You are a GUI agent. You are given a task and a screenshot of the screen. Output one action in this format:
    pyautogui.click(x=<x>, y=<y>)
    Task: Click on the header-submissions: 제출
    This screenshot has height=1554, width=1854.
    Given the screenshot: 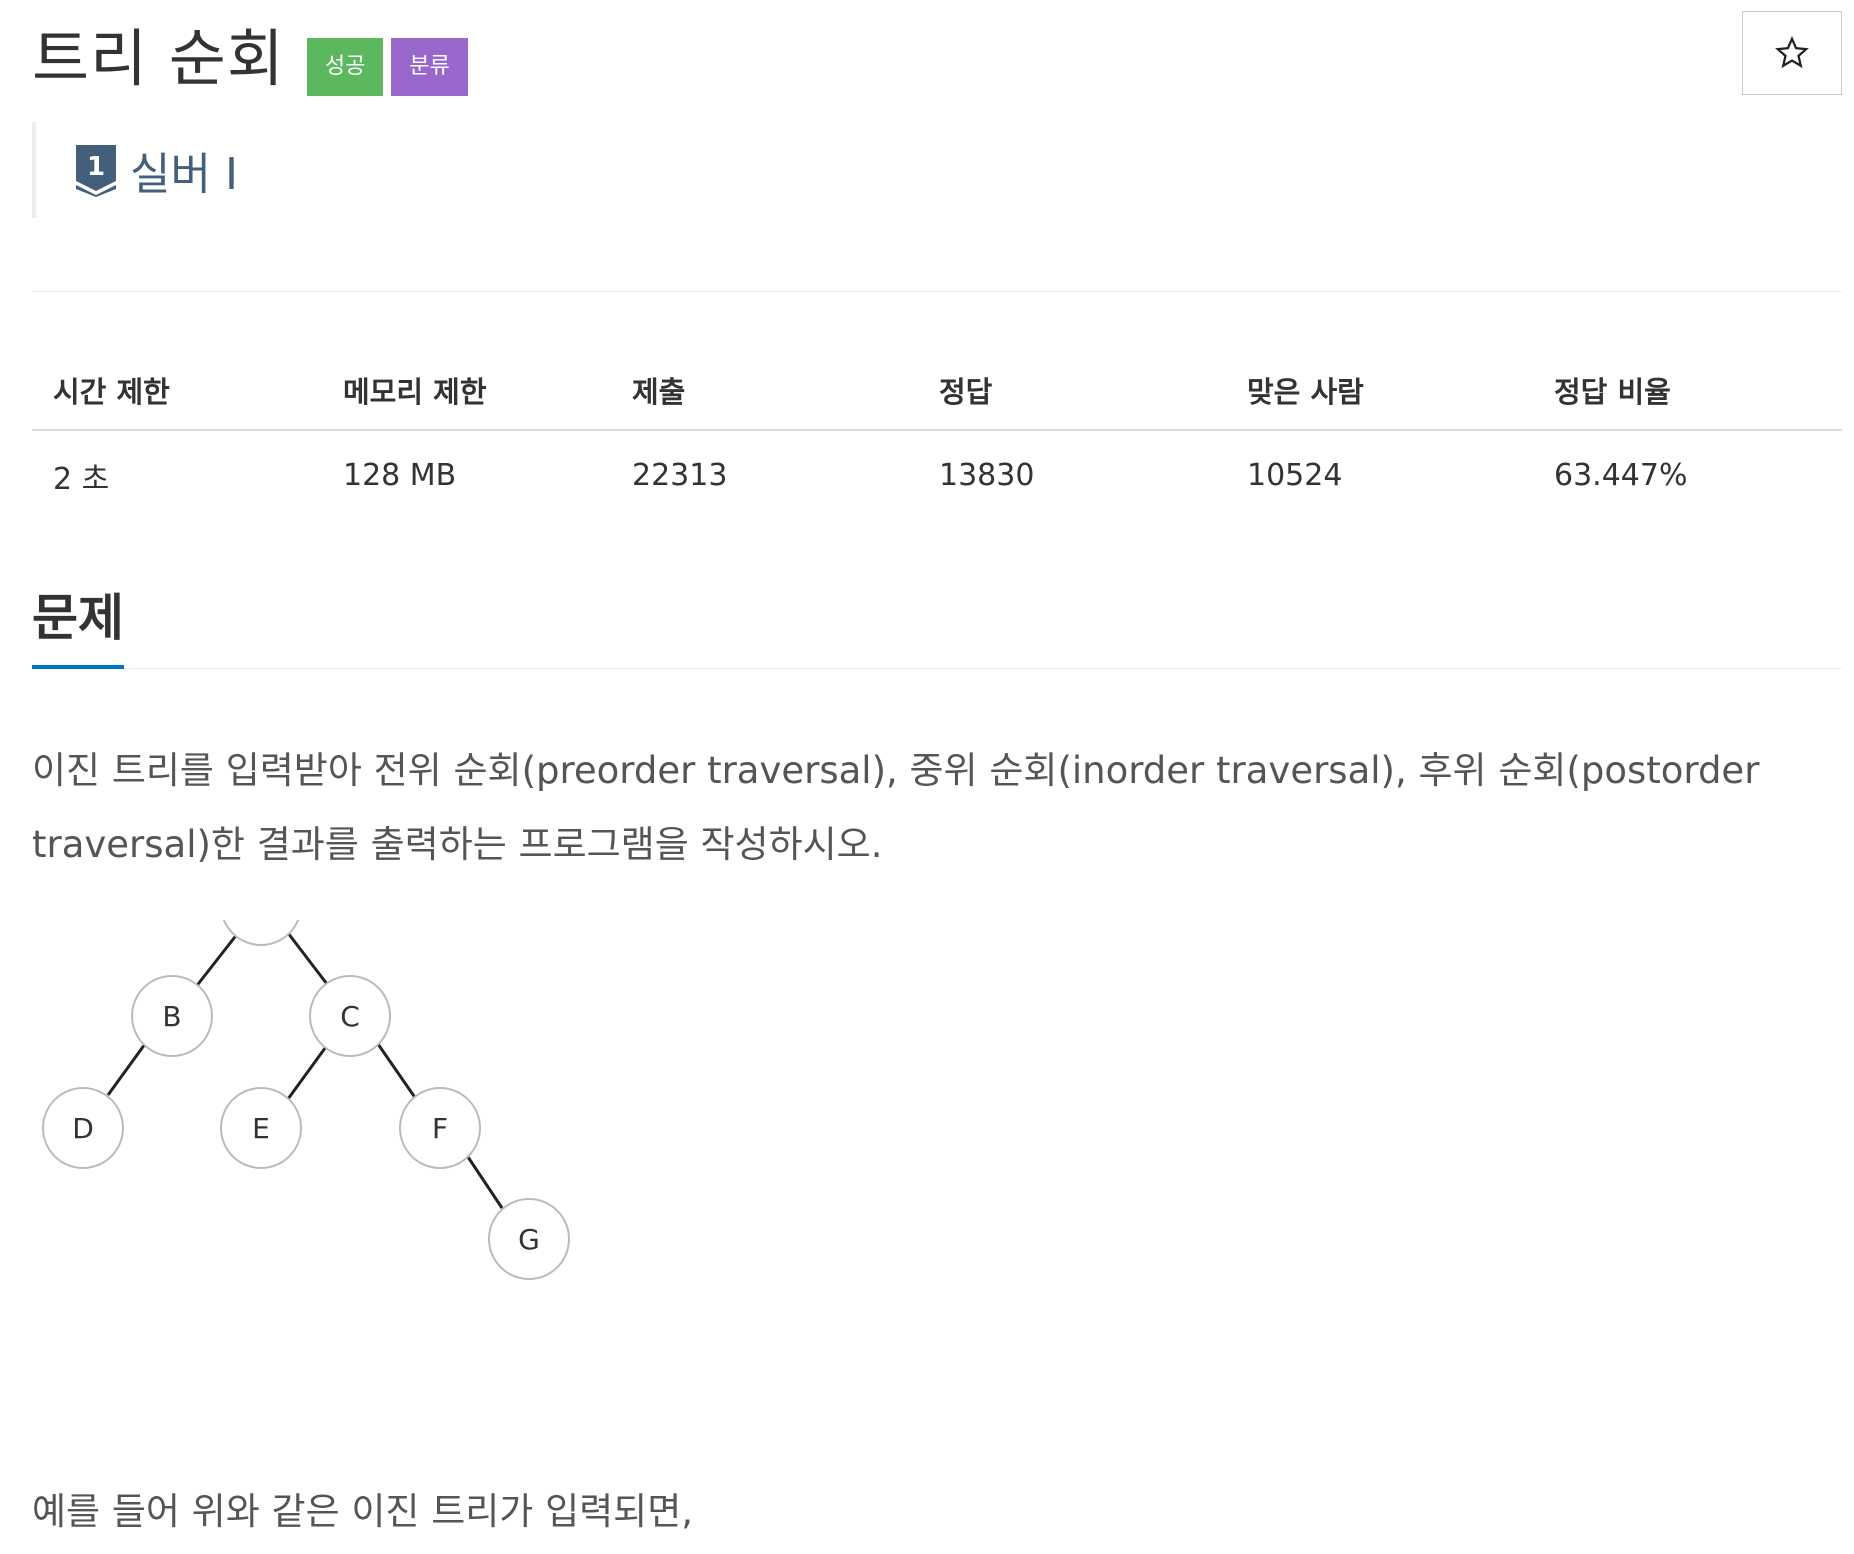 What is the action you would take?
    pyautogui.click(x=764, y=390)
    